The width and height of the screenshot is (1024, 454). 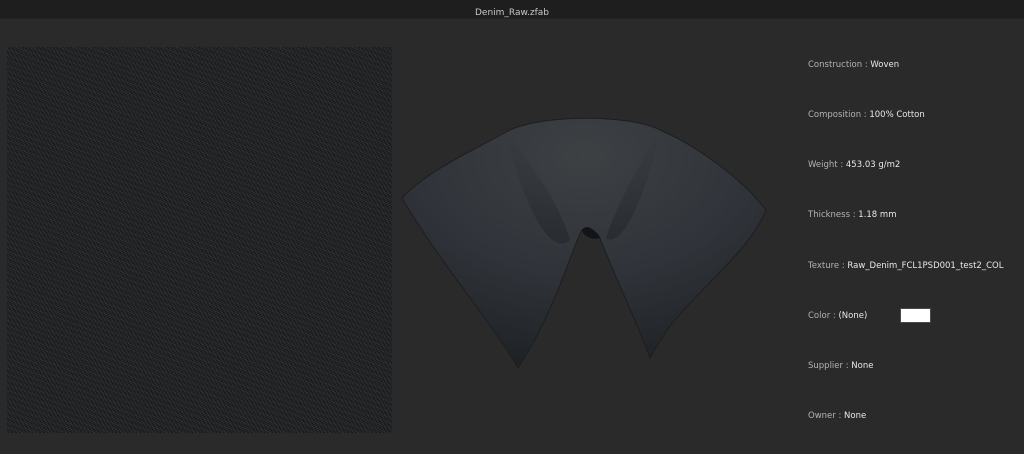 I want to click on texture-value: Raw_Denim_FCL1PSD001_test2_COL, so click(x=925, y=266).